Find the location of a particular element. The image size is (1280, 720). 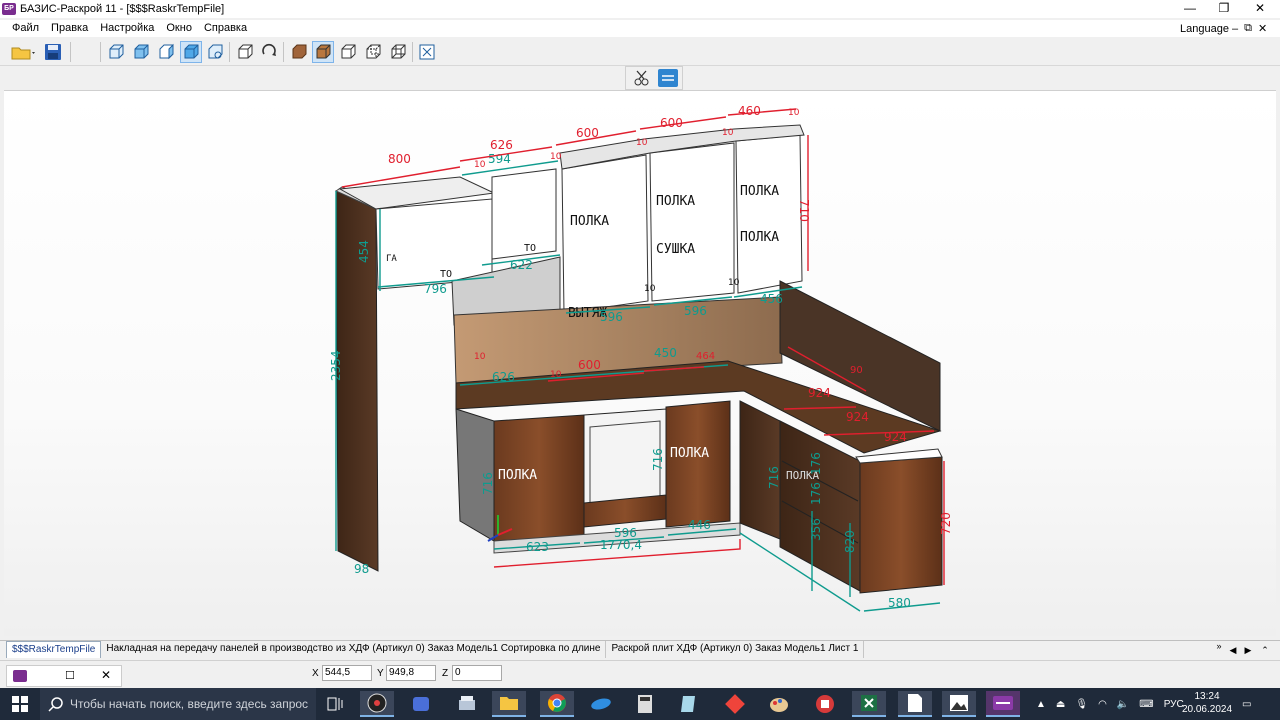

window-title: БАЗИС-Раскрой 11 - [$$$RaskrTempFile] is located at coordinates (122, 9).